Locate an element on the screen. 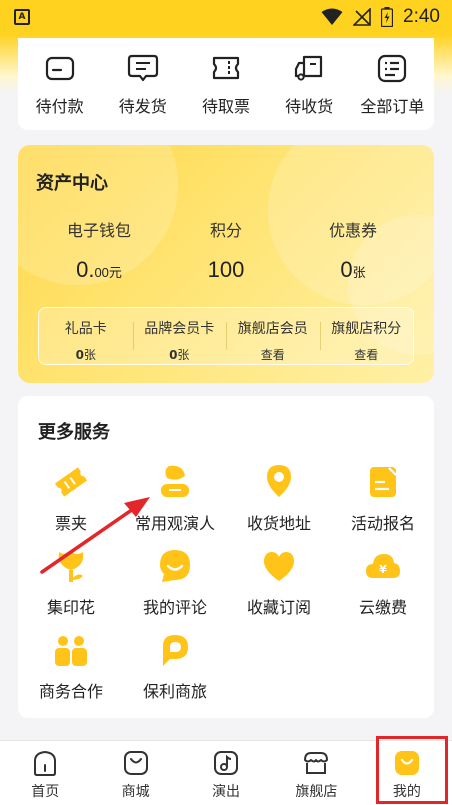 This screenshot has height=805, width=452. order-list-icon is located at coordinates (392, 68).